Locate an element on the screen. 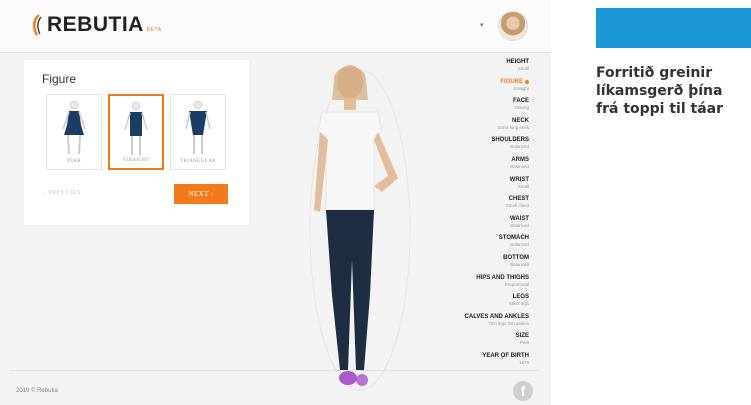  sidebar-item-value: Small chest is located at coordinates (517, 206).